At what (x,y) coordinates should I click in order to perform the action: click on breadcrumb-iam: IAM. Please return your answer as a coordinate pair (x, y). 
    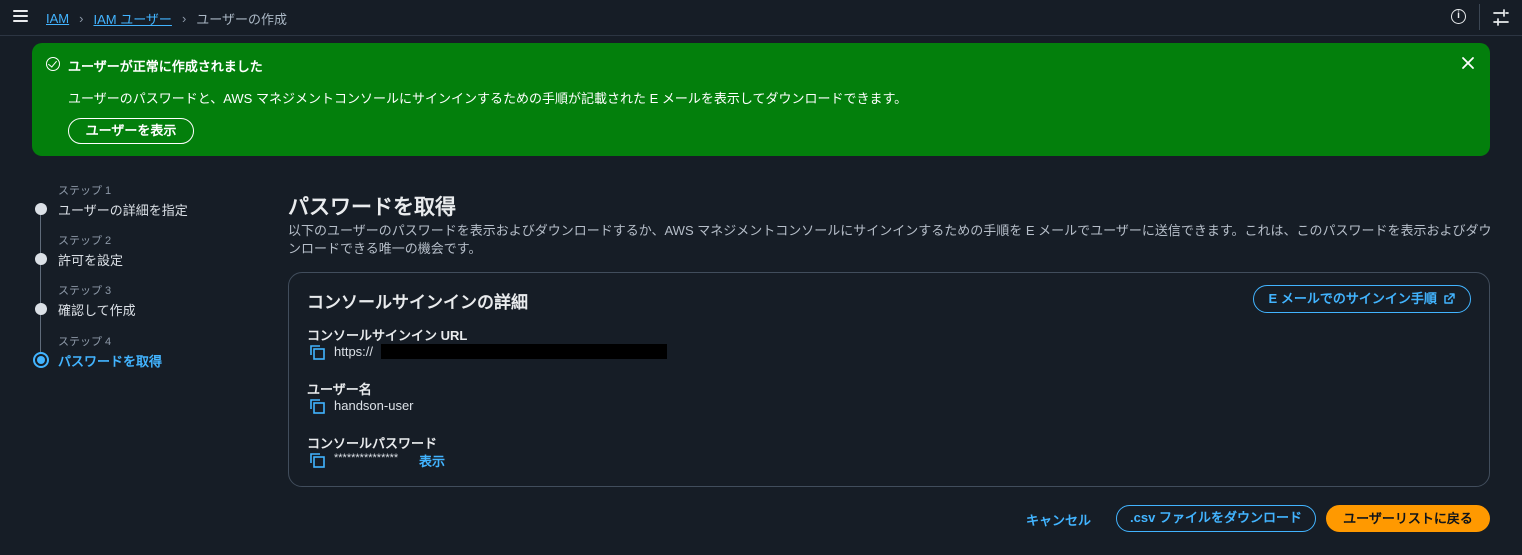
    Looking at the image, I should click on (57, 18).